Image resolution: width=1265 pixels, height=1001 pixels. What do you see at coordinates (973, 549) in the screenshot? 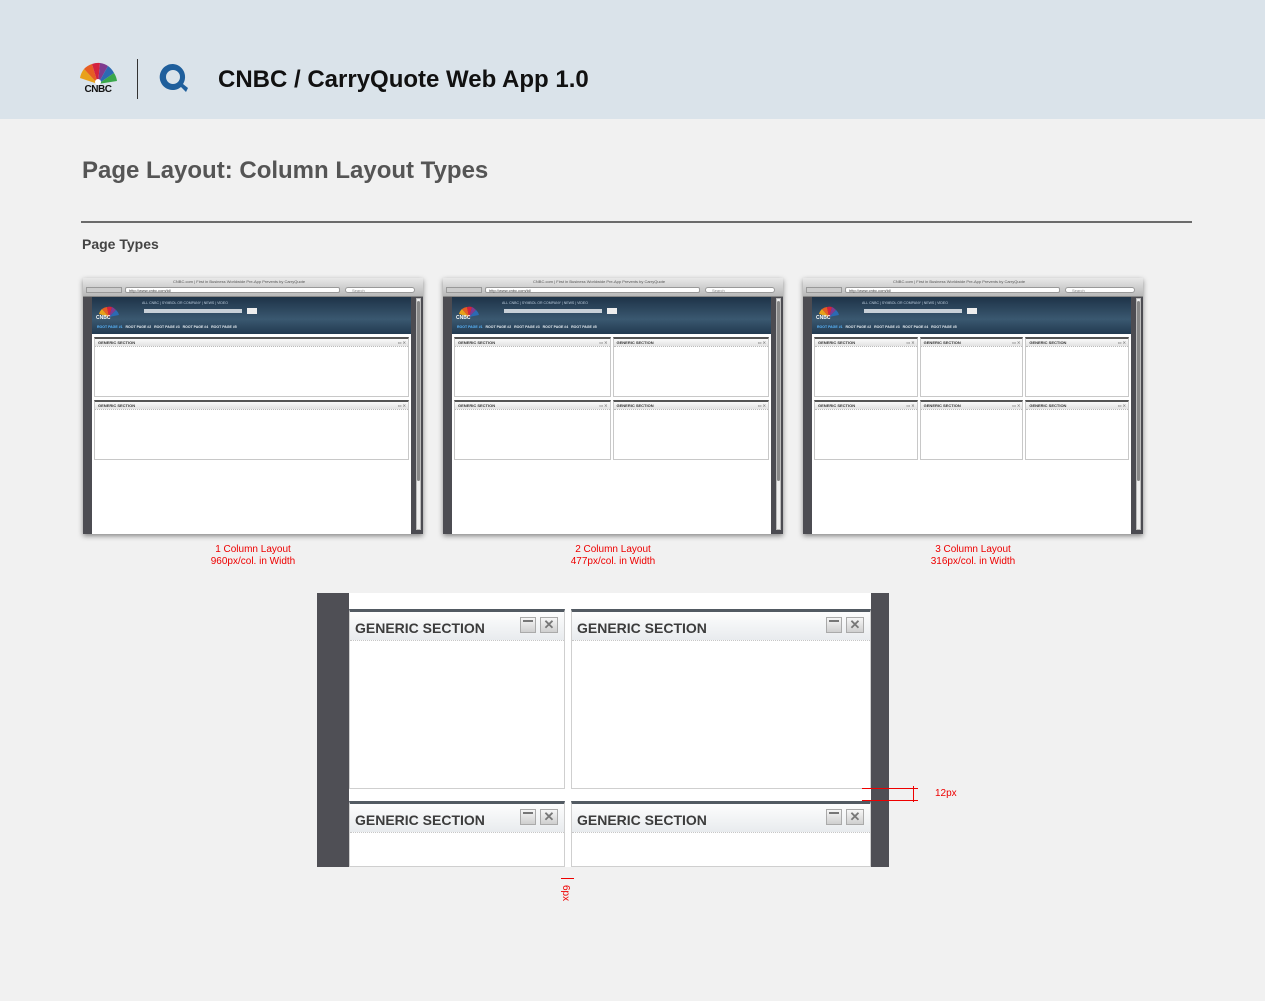
I see `layout-name: 3 Column Layout` at bounding box center [973, 549].